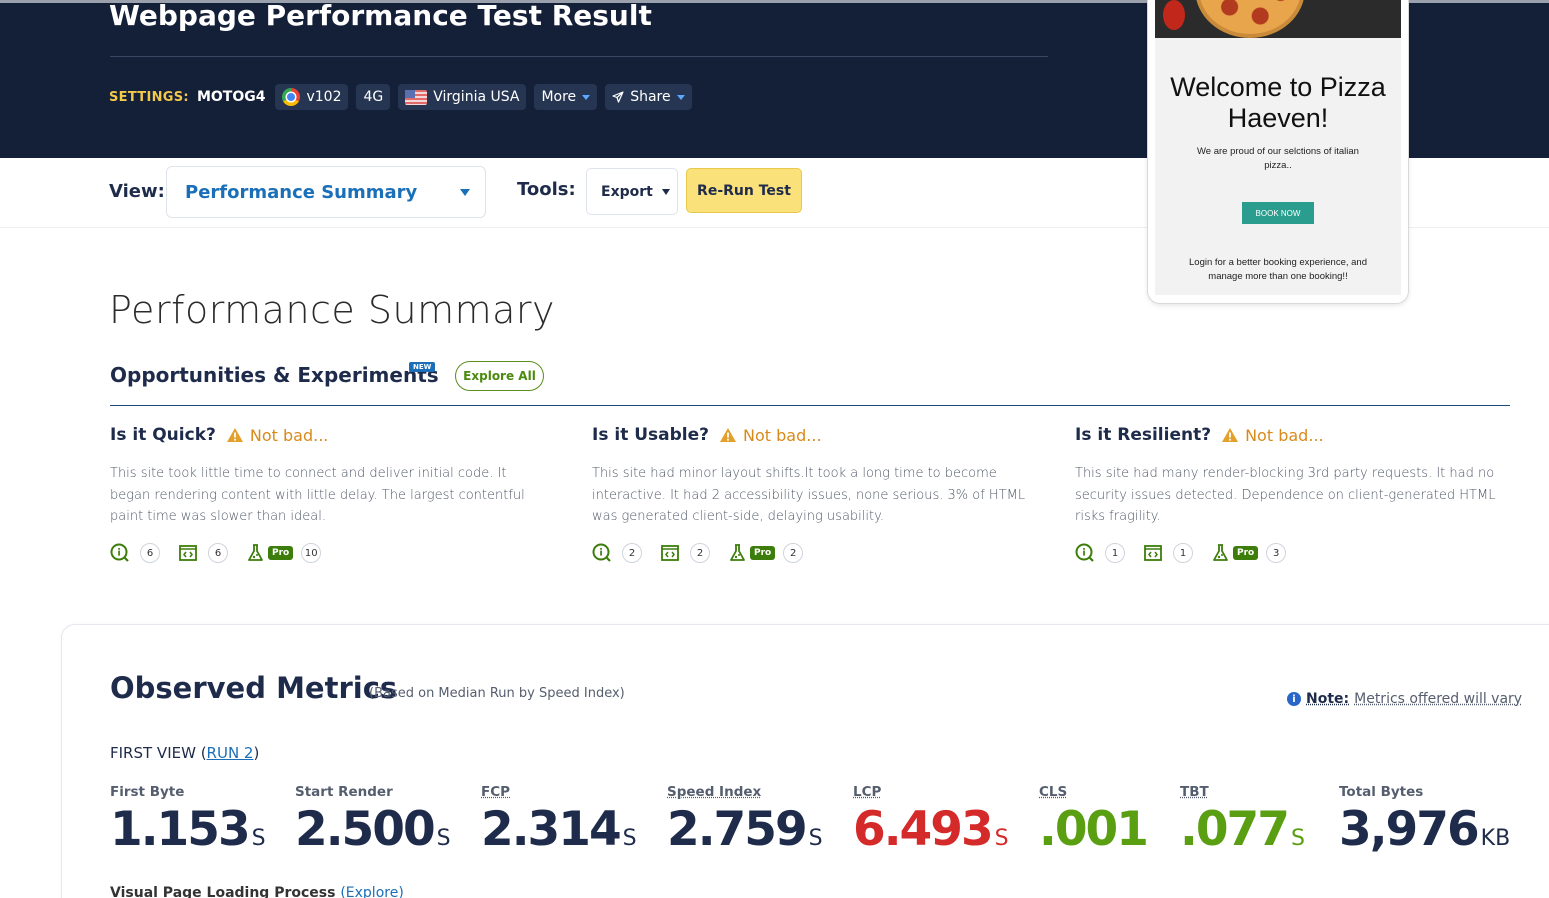 Image resolution: width=1549 pixels, height=898 pixels. Describe the element at coordinates (163, 435) in the screenshot. I see `quick-heading-text: Is it Quick?` at that location.